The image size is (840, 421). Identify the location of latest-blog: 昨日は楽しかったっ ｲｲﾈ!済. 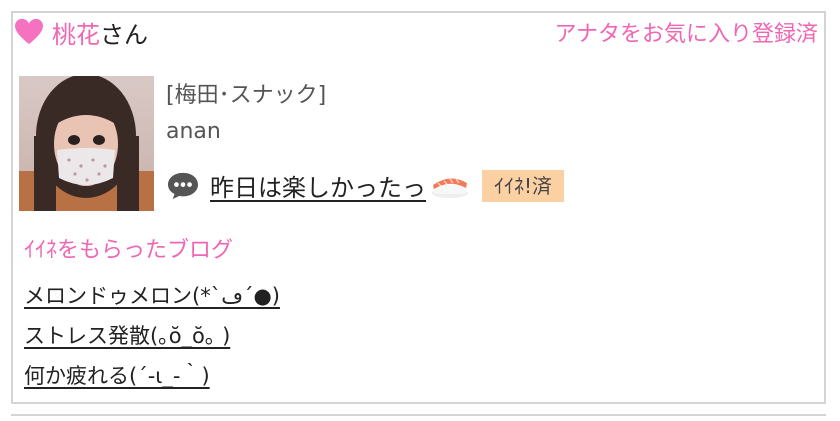
(365, 185).